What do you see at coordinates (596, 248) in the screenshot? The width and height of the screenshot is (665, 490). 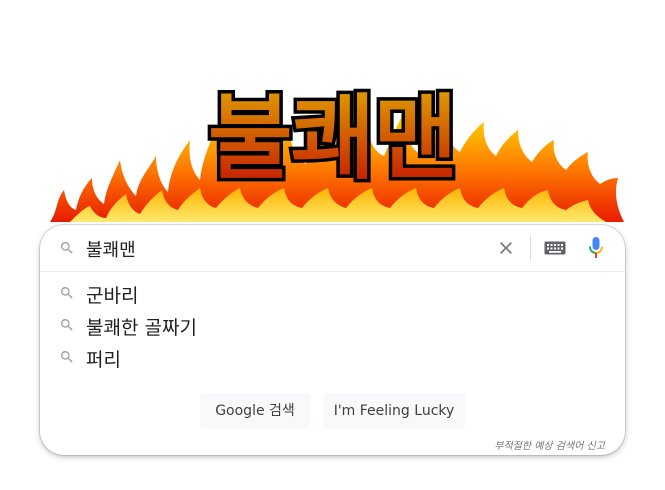 I see `microphone-icon` at bounding box center [596, 248].